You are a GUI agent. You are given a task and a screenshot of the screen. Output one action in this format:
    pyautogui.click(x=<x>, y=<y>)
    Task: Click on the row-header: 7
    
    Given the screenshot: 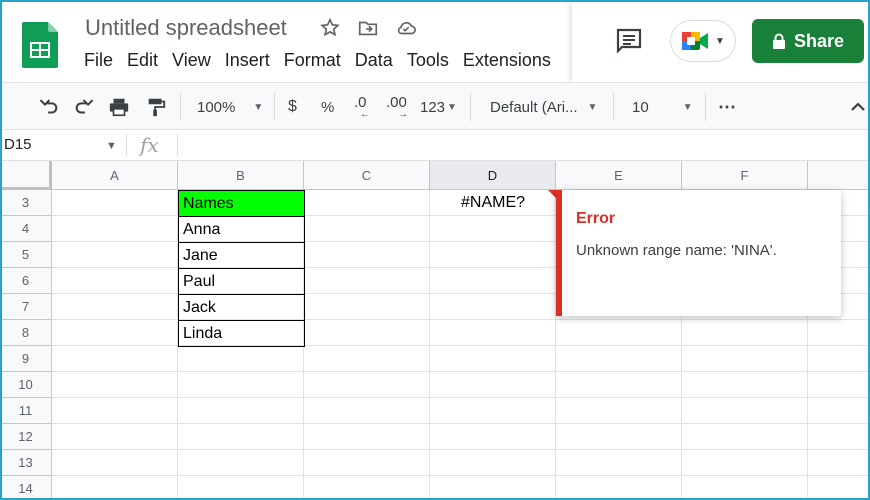 What is the action you would take?
    pyautogui.click(x=26, y=307)
    